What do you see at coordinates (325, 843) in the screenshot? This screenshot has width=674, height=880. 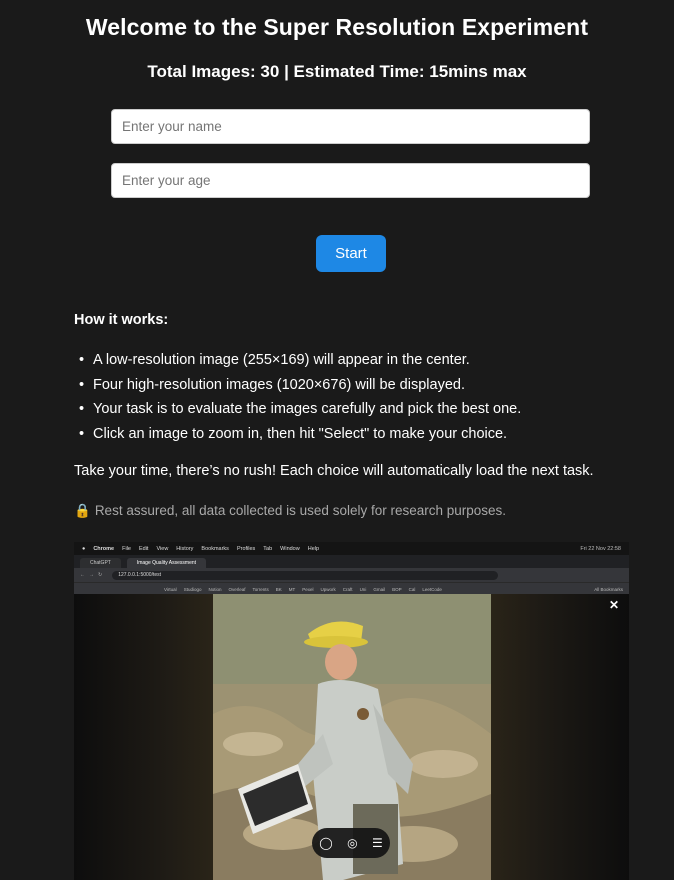 I see `chat-icon: ◯` at bounding box center [325, 843].